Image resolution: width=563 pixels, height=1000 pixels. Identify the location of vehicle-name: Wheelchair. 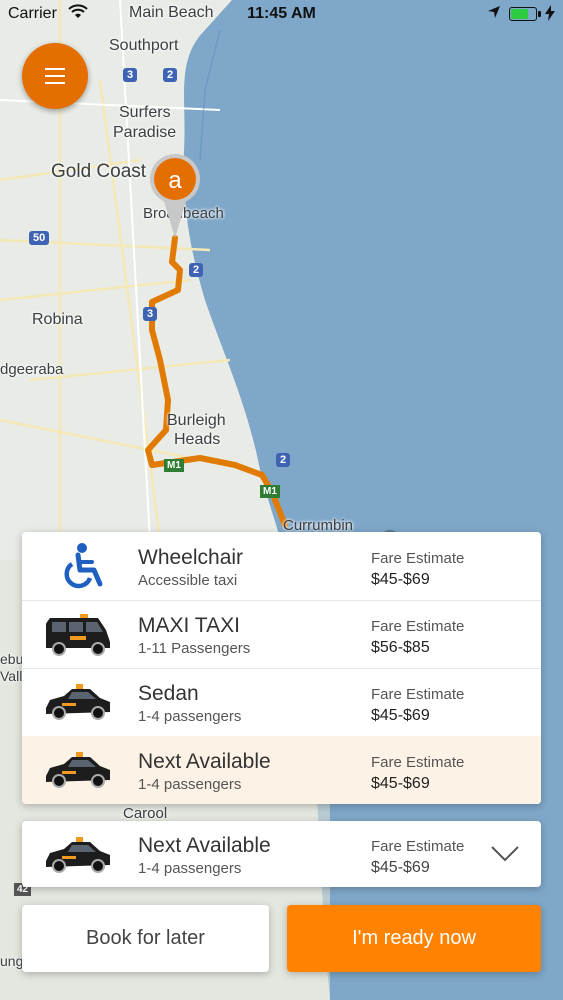
(191, 557).